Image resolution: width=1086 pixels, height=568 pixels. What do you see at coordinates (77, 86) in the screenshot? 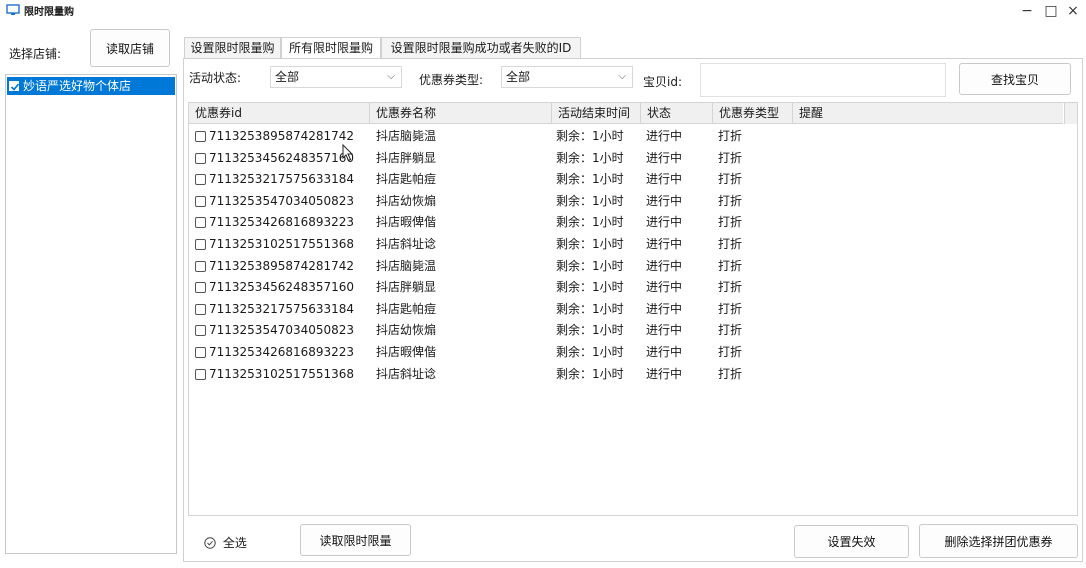
I see `store-name: 妙语严选好物个体店` at bounding box center [77, 86].